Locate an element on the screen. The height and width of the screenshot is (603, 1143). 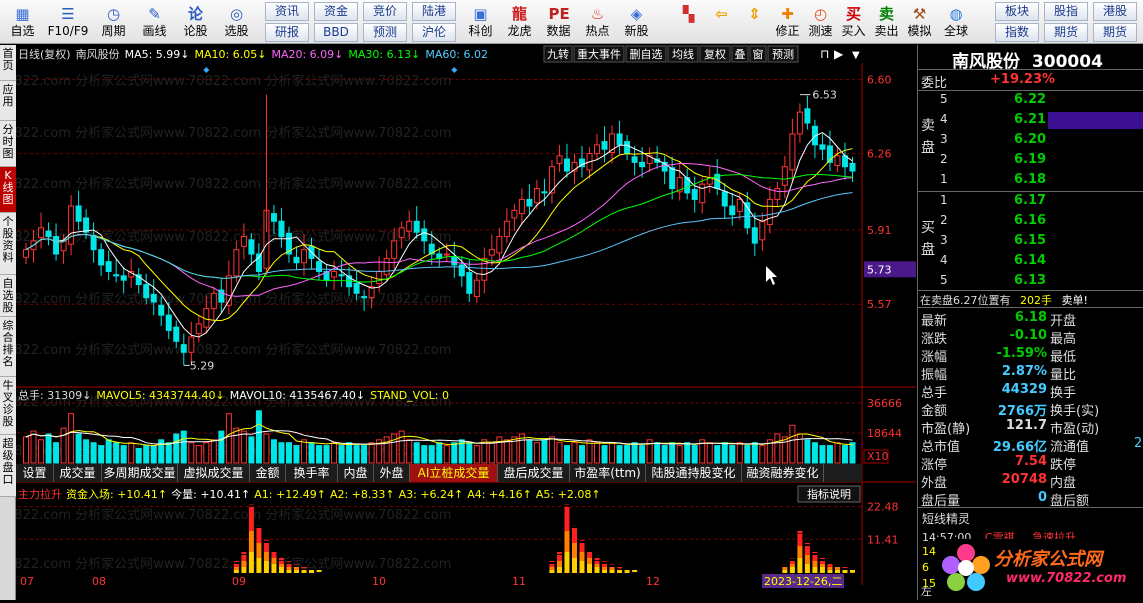
left-tab-2: 分时图 is located at coordinates (8, 144).